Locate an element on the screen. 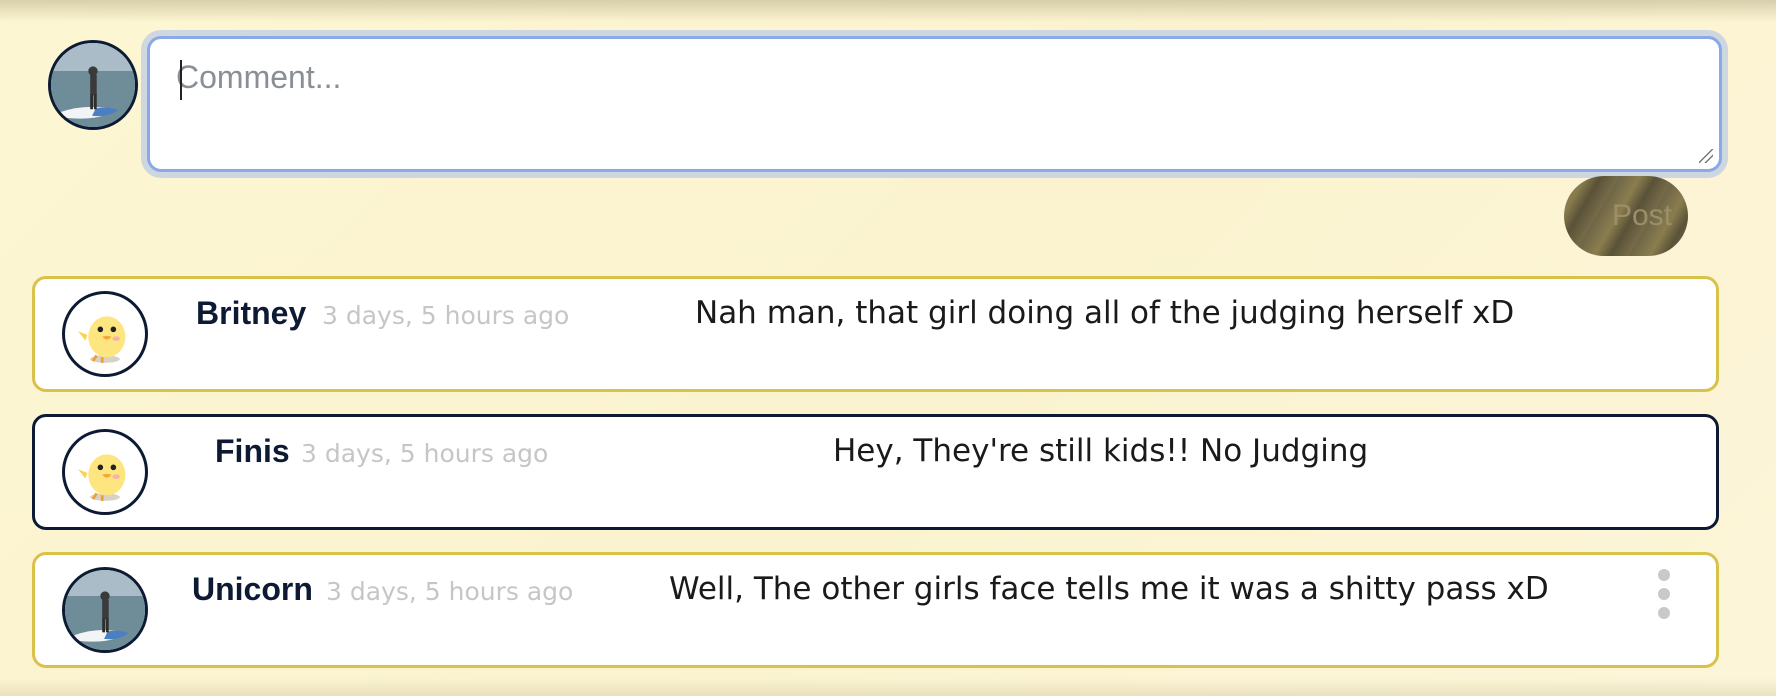  bottom-shadow is located at coordinates (888, 687).